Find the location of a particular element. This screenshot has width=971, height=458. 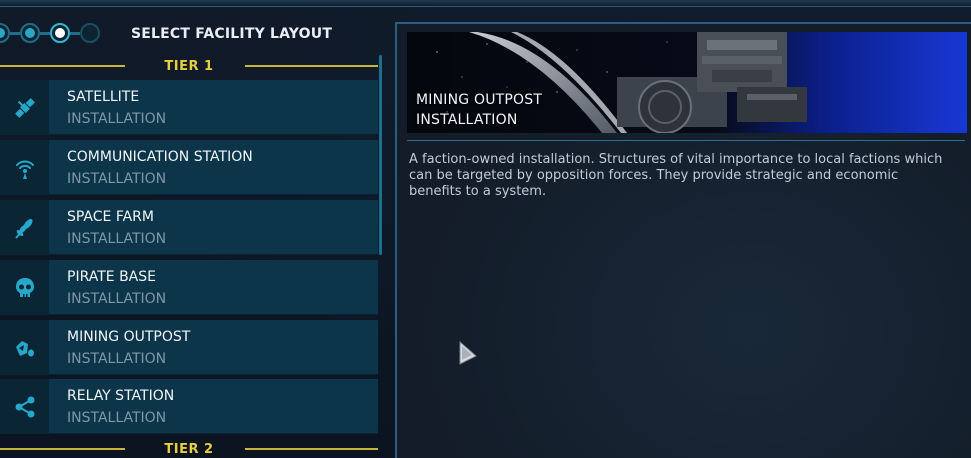

detail-title-name: MINING OUTPOST is located at coordinates (479, 100).